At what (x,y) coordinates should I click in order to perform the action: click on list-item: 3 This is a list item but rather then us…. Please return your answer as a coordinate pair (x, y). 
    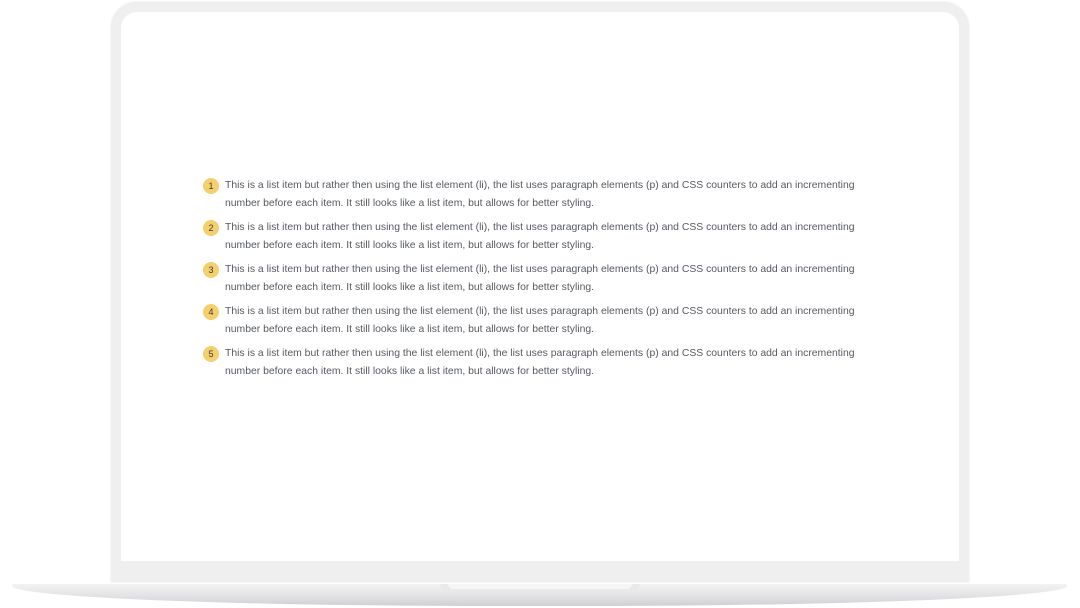
    Looking at the image, I should click on (543, 279).